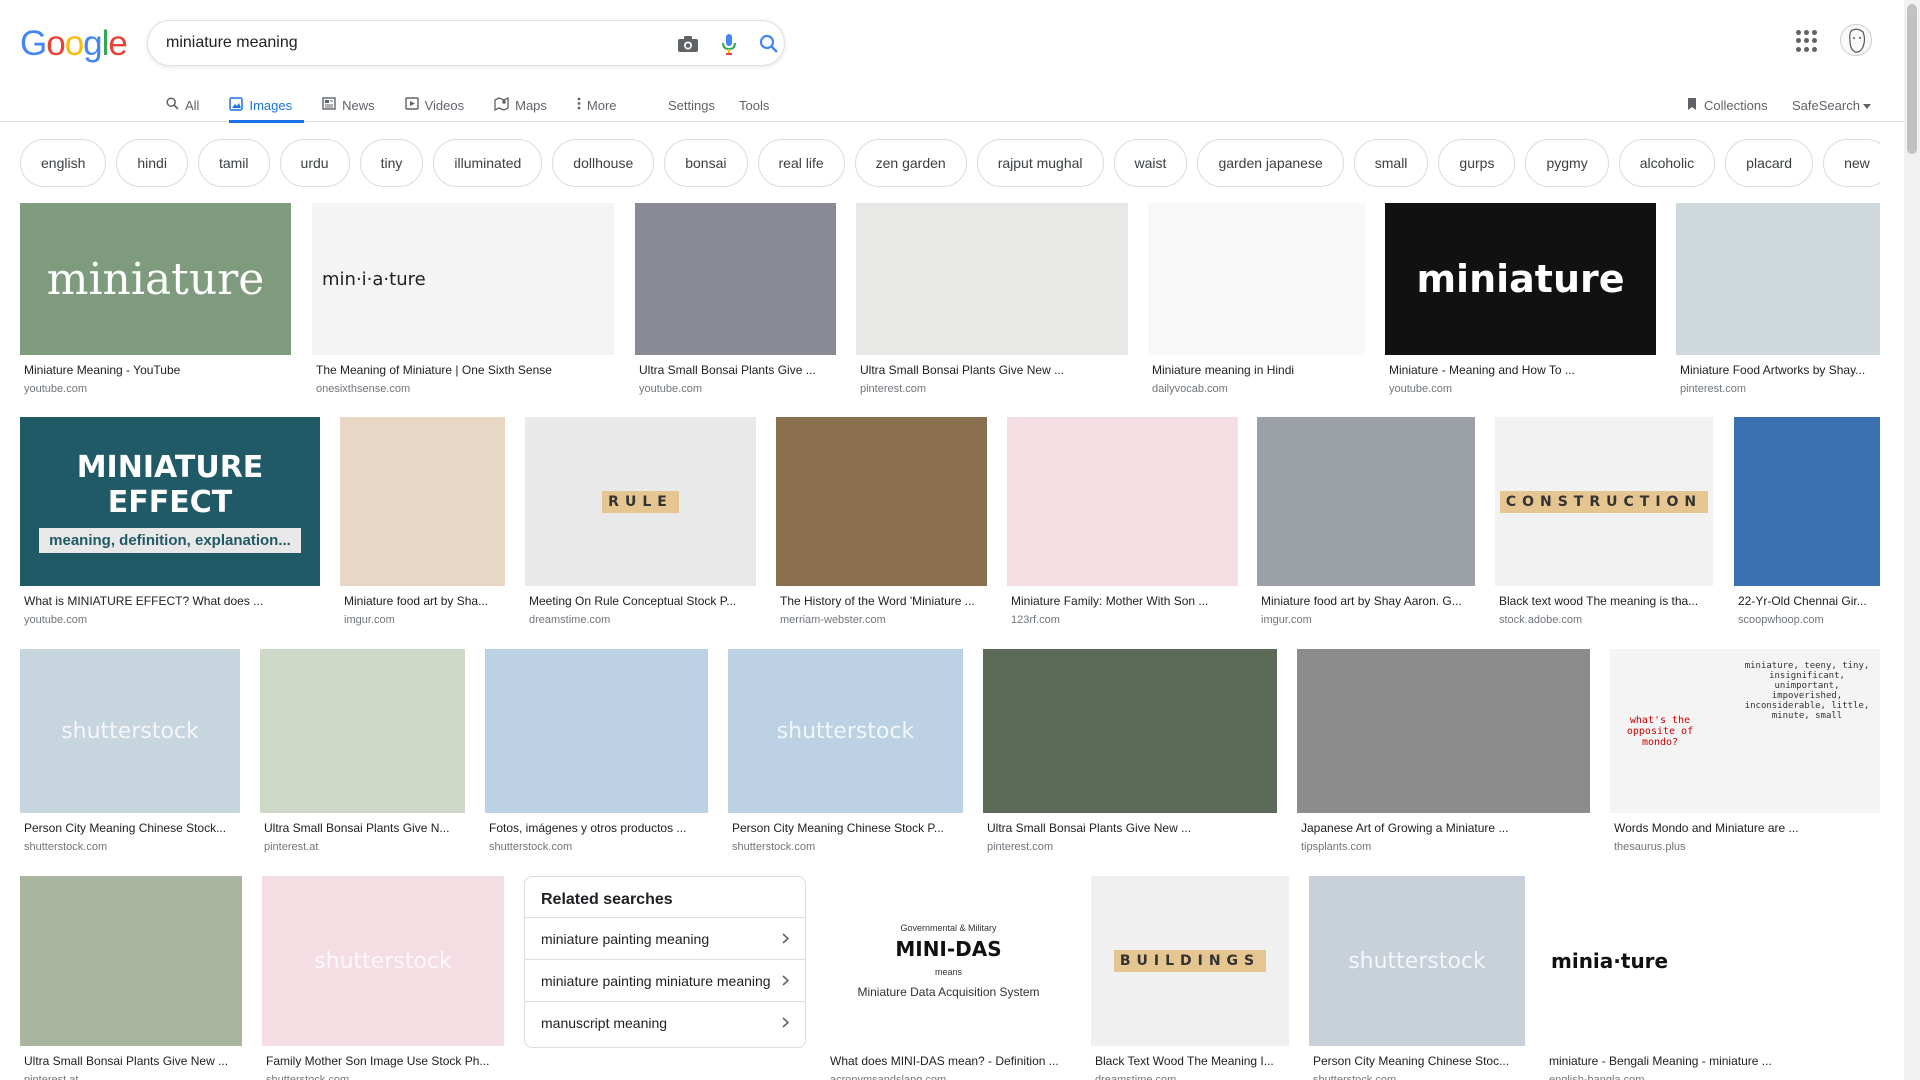  Describe the element at coordinates (729, 44) in the screenshot. I see `microphone-icon` at that location.